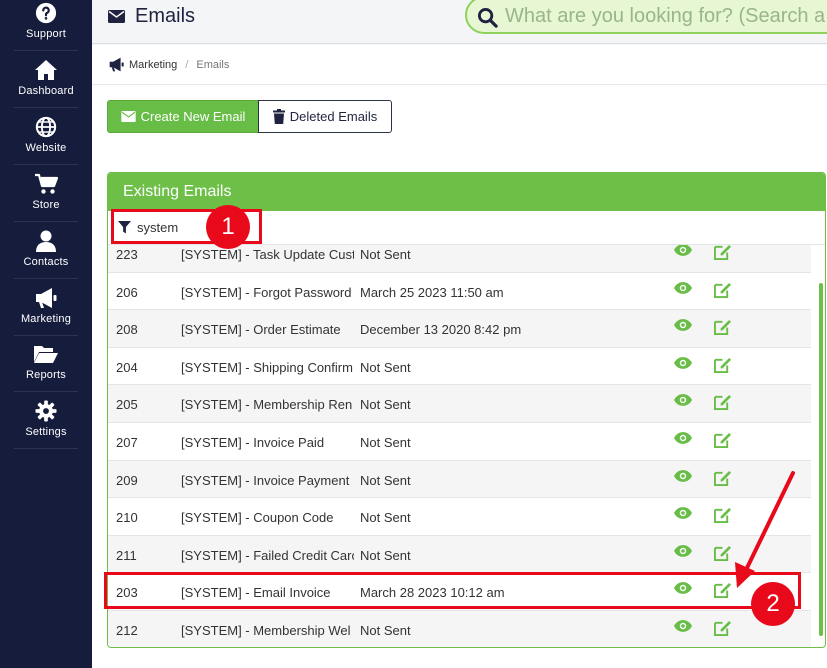 The height and width of the screenshot is (668, 827). Describe the element at coordinates (153, 65) in the screenshot. I see `breadcrumb-marketing-link: Marketing` at that location.